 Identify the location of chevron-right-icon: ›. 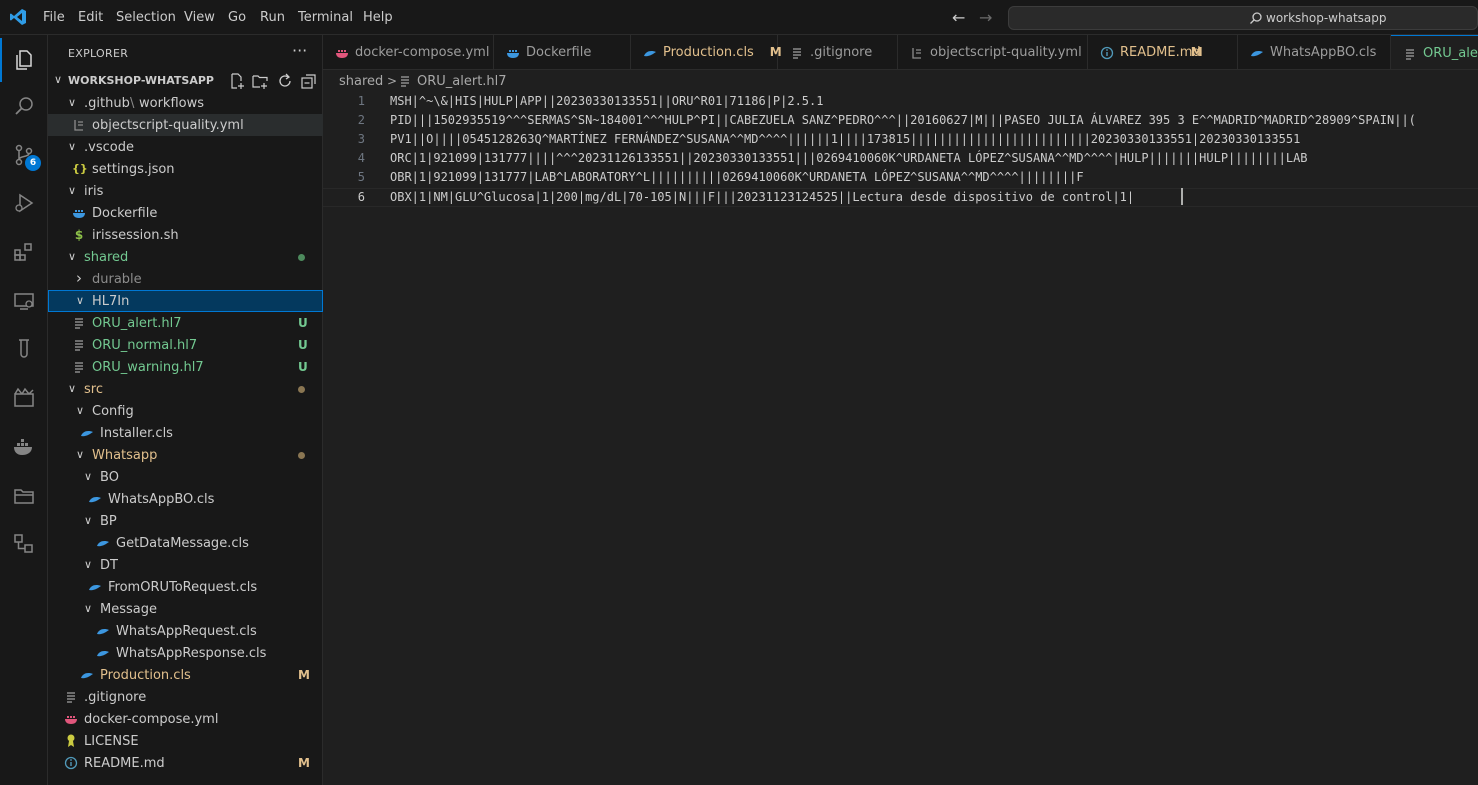
(82, 278).